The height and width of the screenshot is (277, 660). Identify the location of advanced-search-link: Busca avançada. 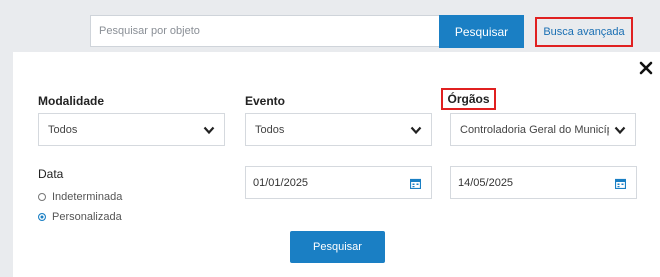
(584, 32).